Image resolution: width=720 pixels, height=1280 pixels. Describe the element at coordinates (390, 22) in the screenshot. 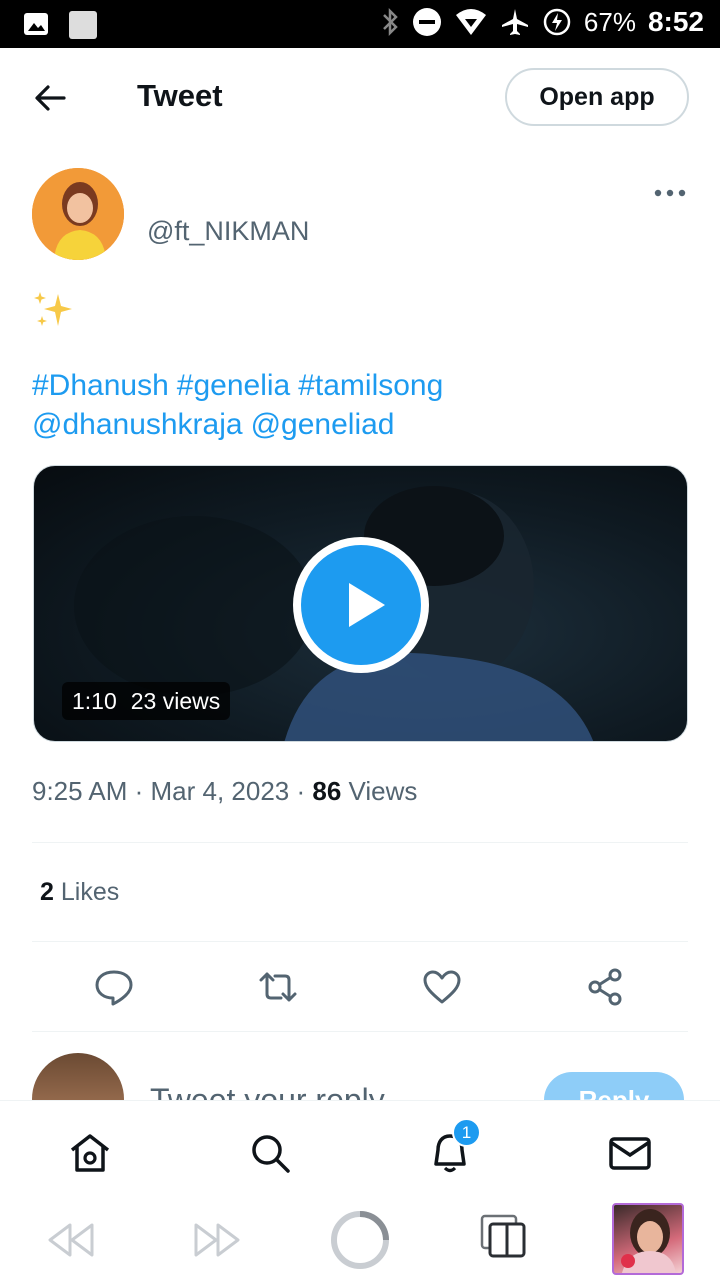

I see `bluetooth-icon` at that location.